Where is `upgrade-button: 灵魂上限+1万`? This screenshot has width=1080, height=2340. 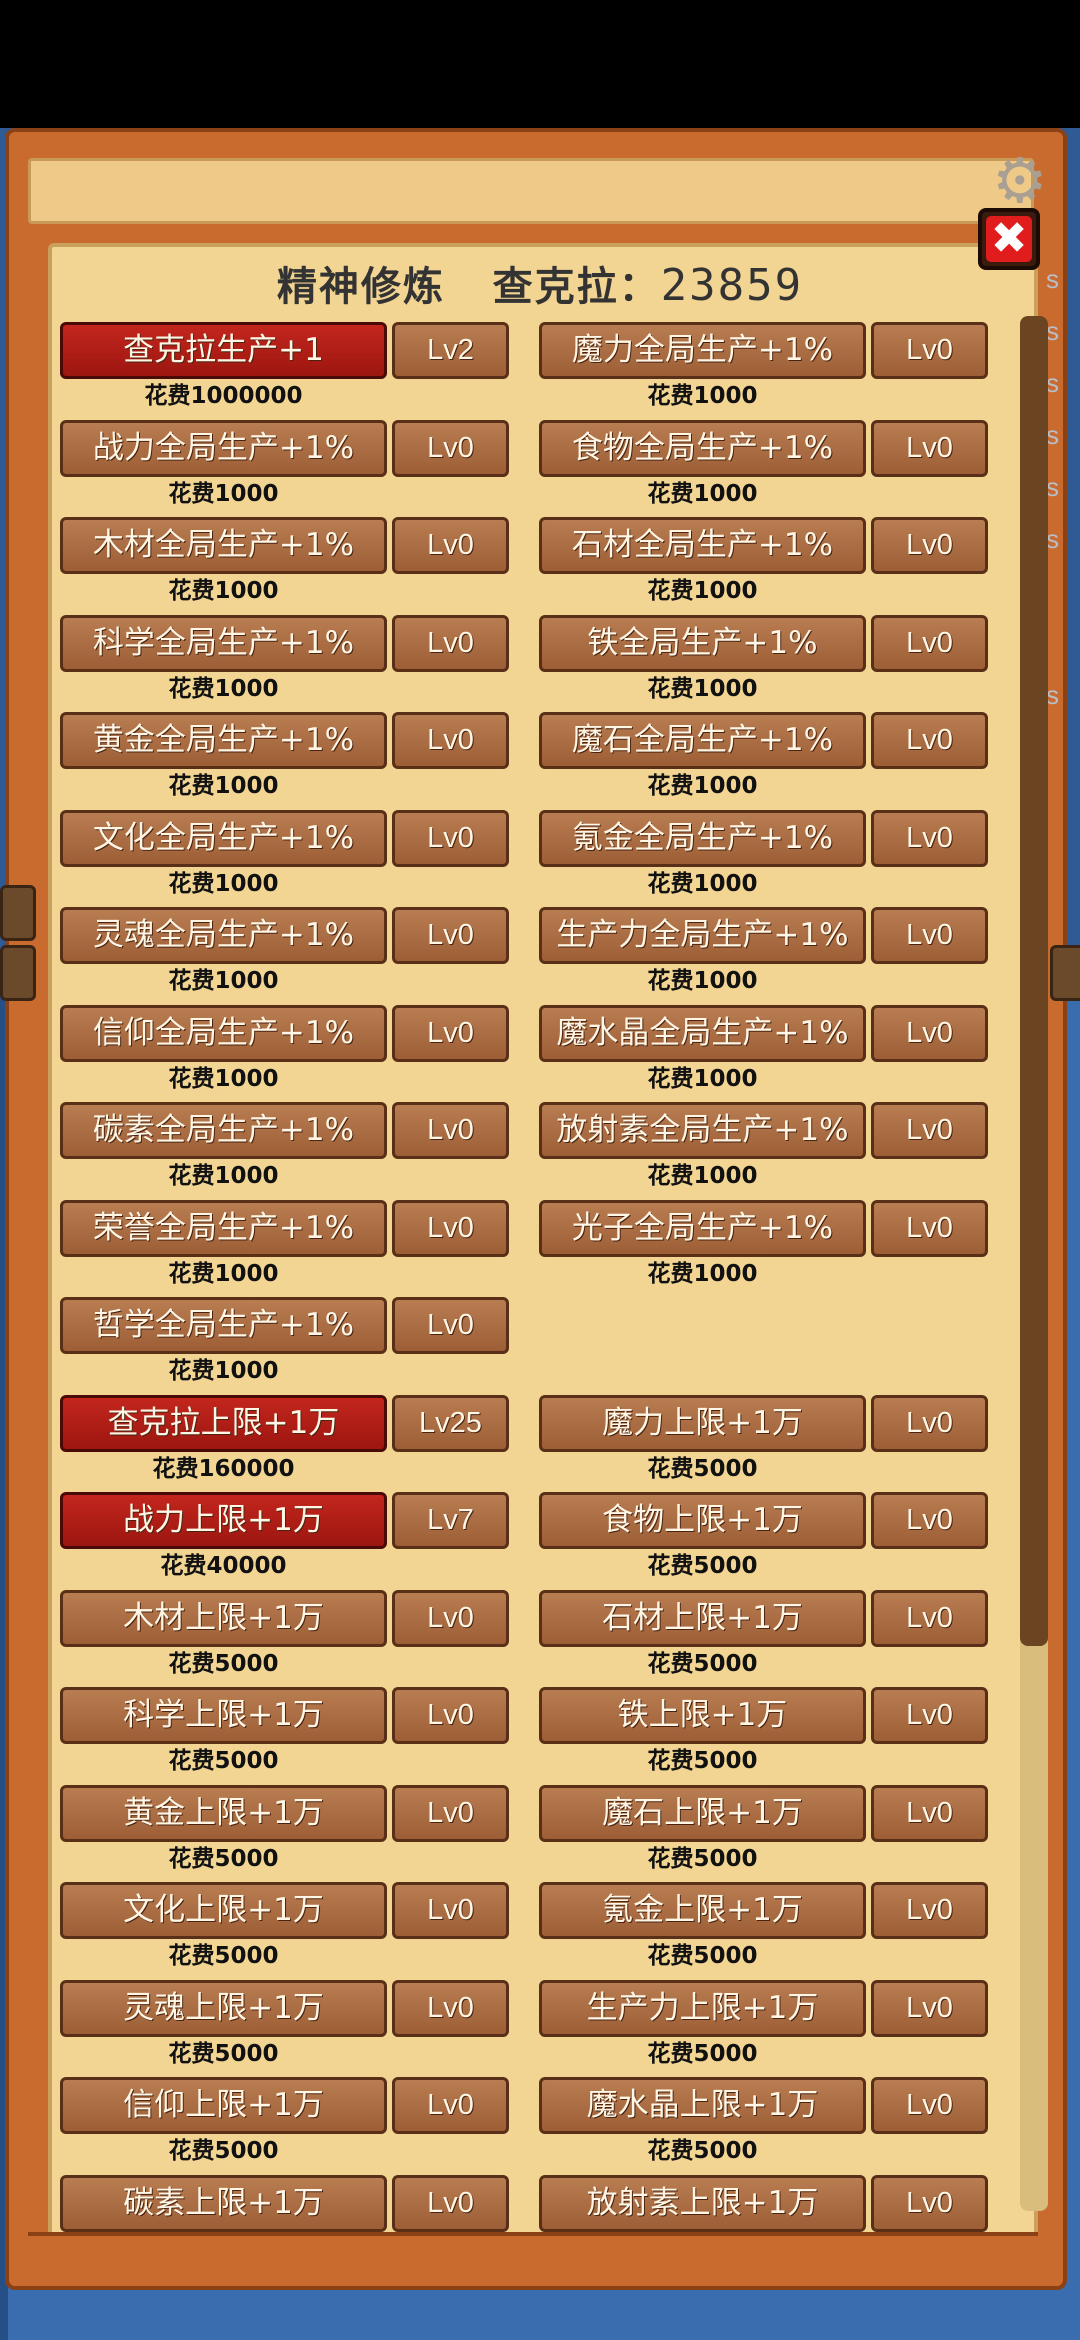 upgrade-button: 灵魂上限+1万 is located at coordinates (223, 2008).